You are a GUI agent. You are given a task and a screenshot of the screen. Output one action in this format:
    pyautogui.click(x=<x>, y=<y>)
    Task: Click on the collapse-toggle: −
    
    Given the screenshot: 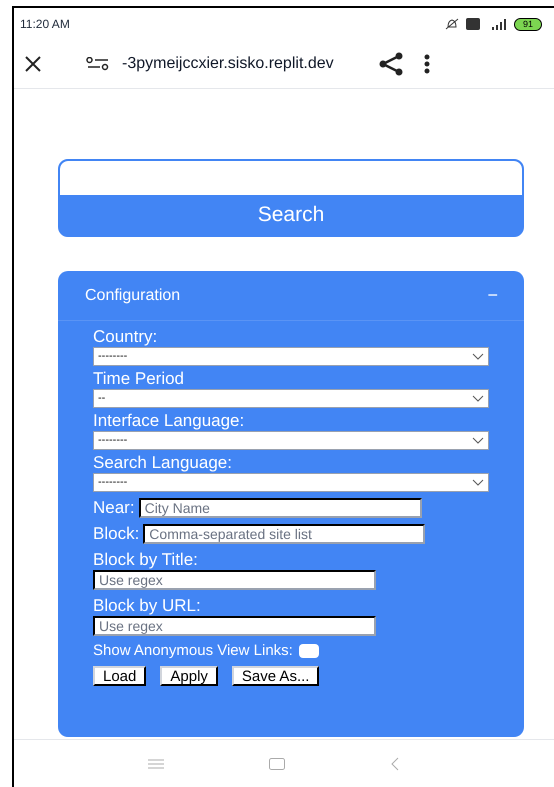 What is the action you would take?
    pyautogui.click(x=492, y=295)
    